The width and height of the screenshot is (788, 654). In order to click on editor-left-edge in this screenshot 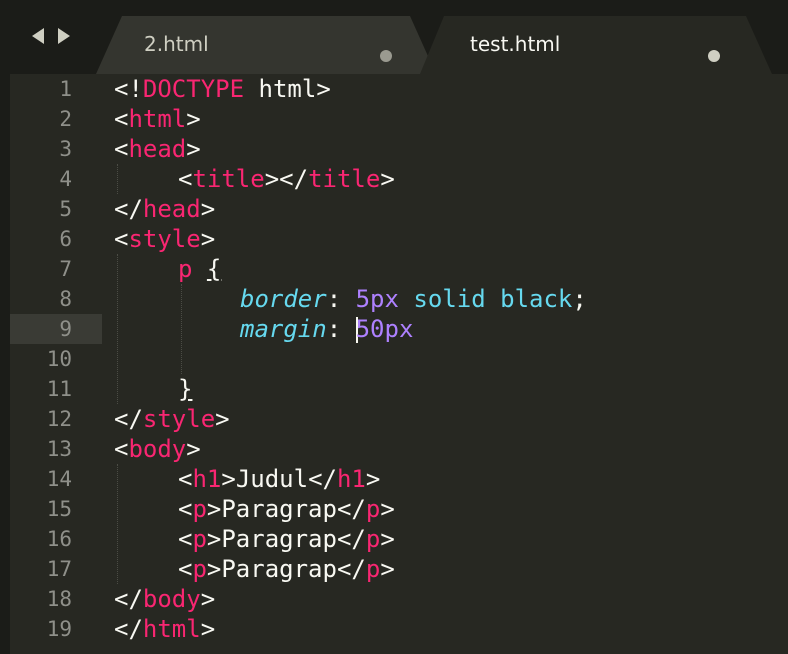, I will do `click(5, 364)`.